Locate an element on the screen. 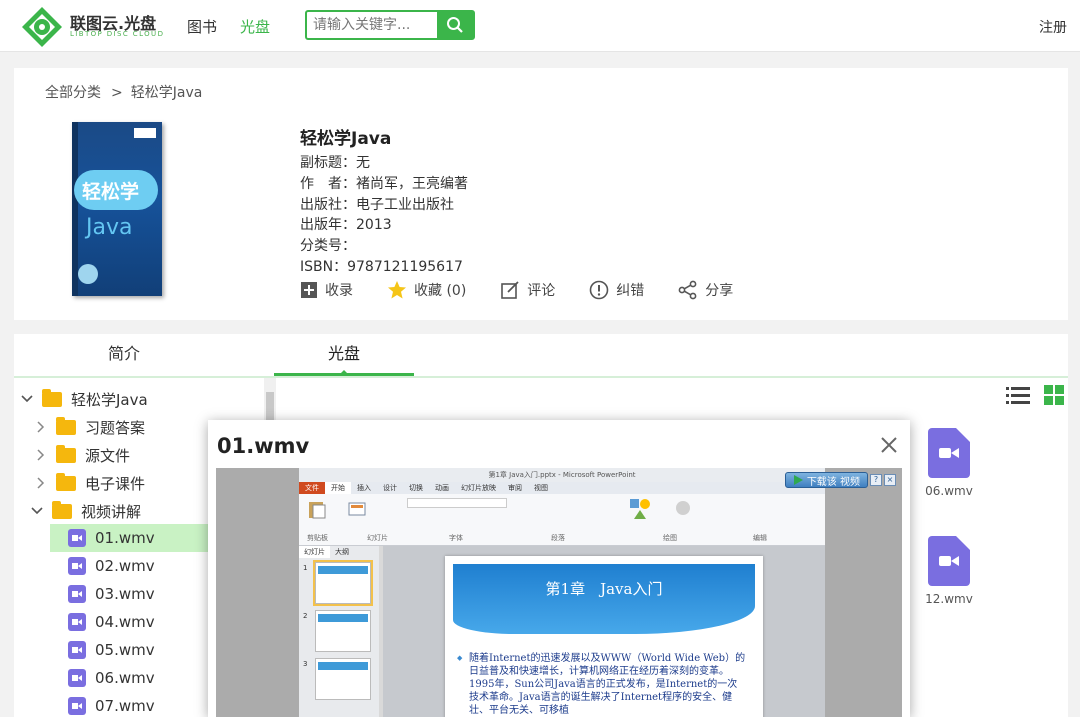 The height and width of the screenshot is (717, 1080). ppt-tab: 切换 is located at coordinates (416, 488).